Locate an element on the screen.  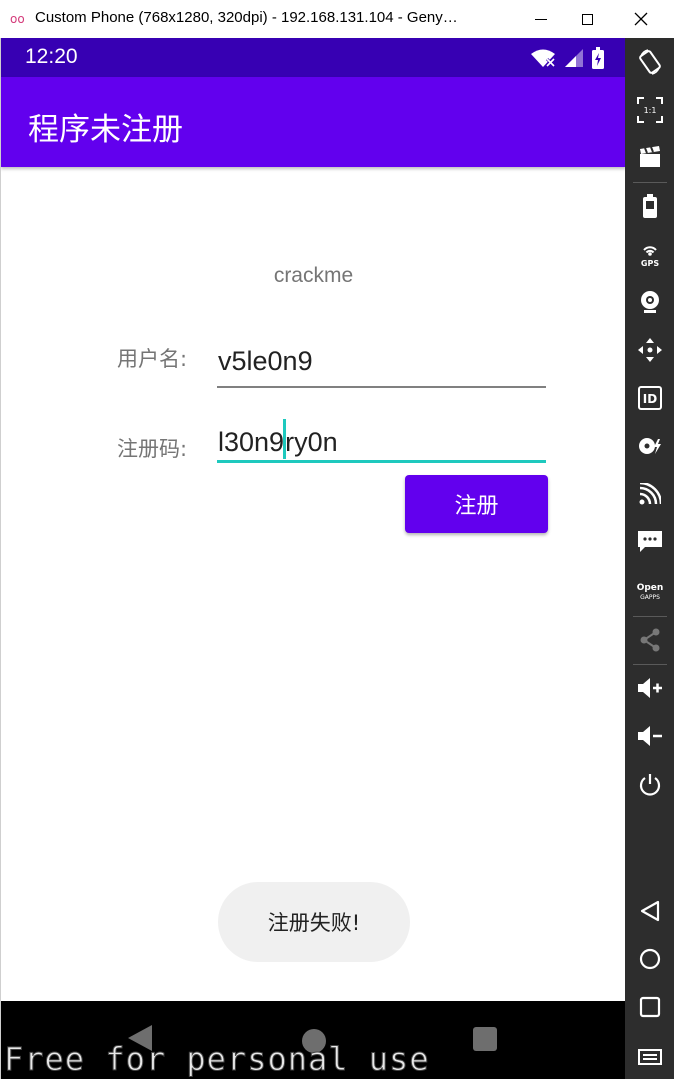
disk-io-button is located at coordinates (649, 446).